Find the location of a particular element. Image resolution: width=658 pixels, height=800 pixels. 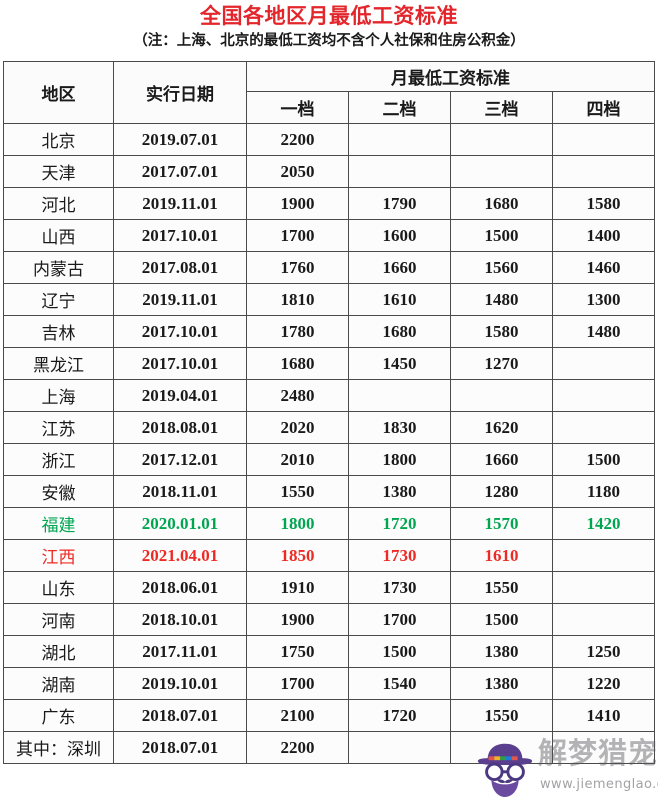

cell-tier1: 1780 is located at coordinates (297, 331).